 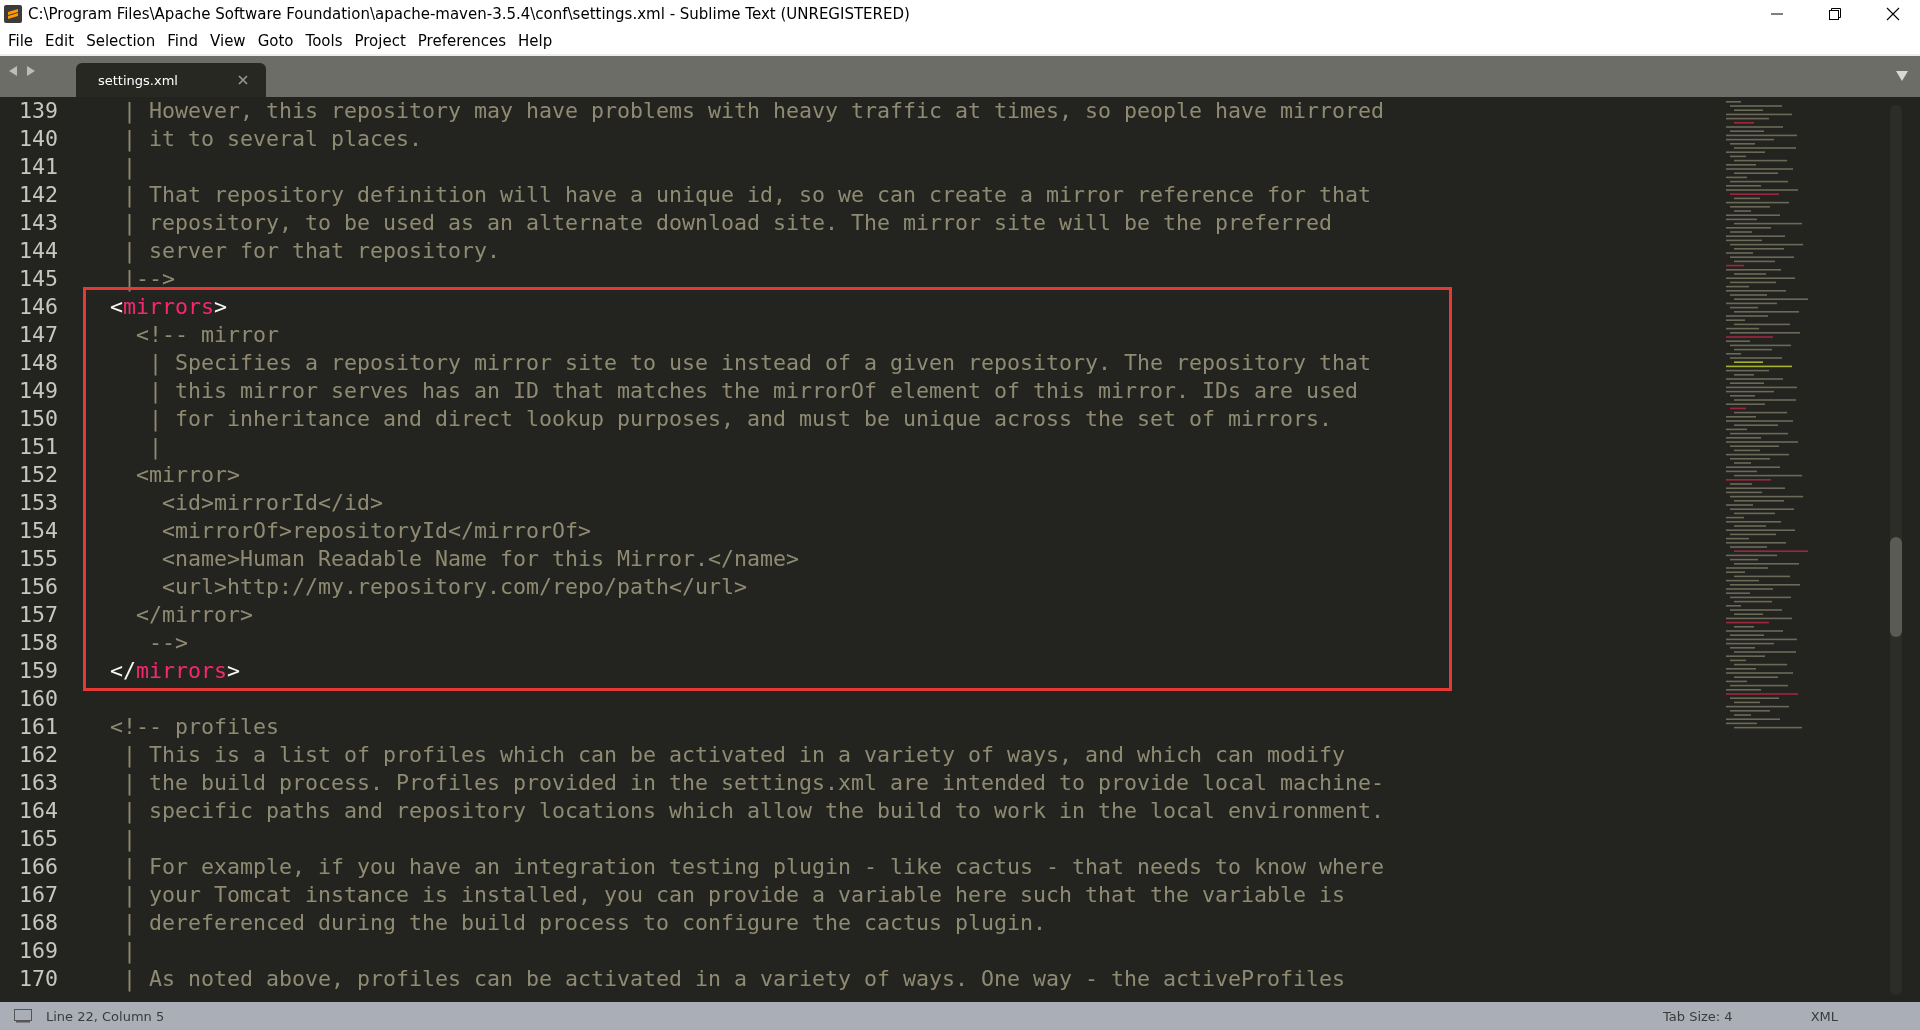 I want to click on back-arrow-icon, so click(x=13, y=71).